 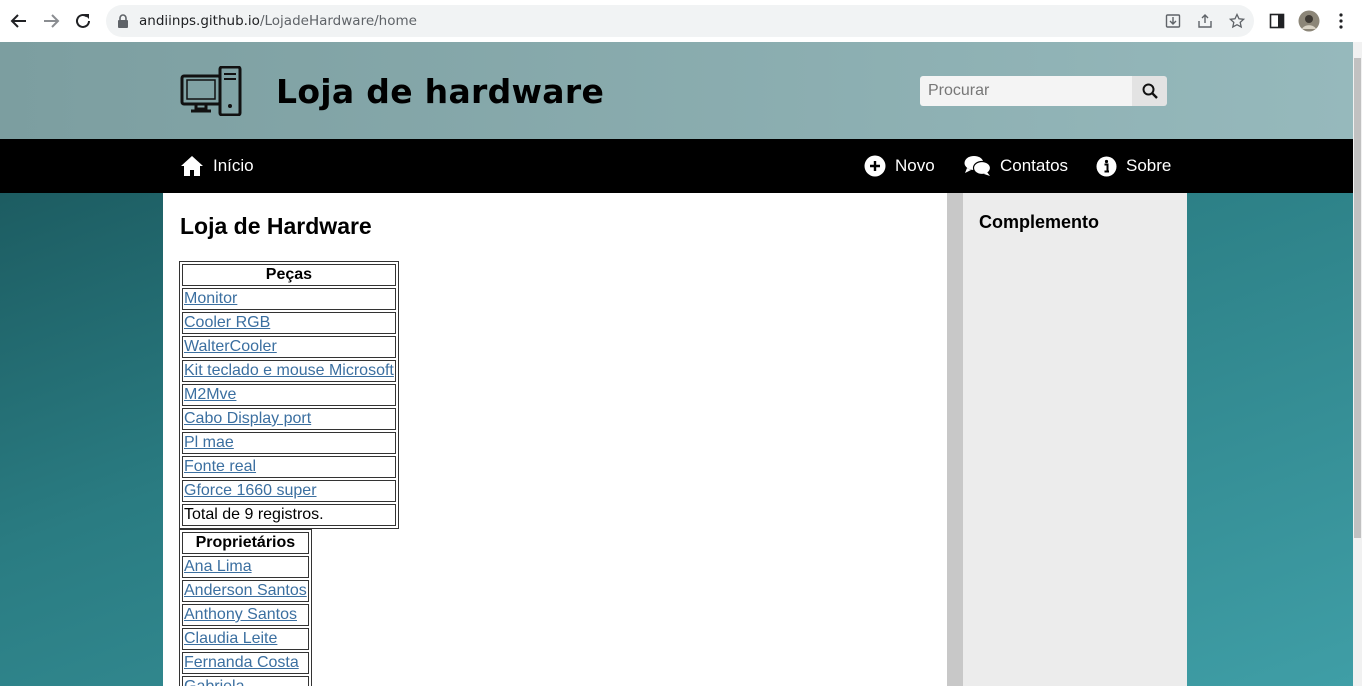 I want to click on table-row: Fernanda Costa, so click(x=245, y=663).